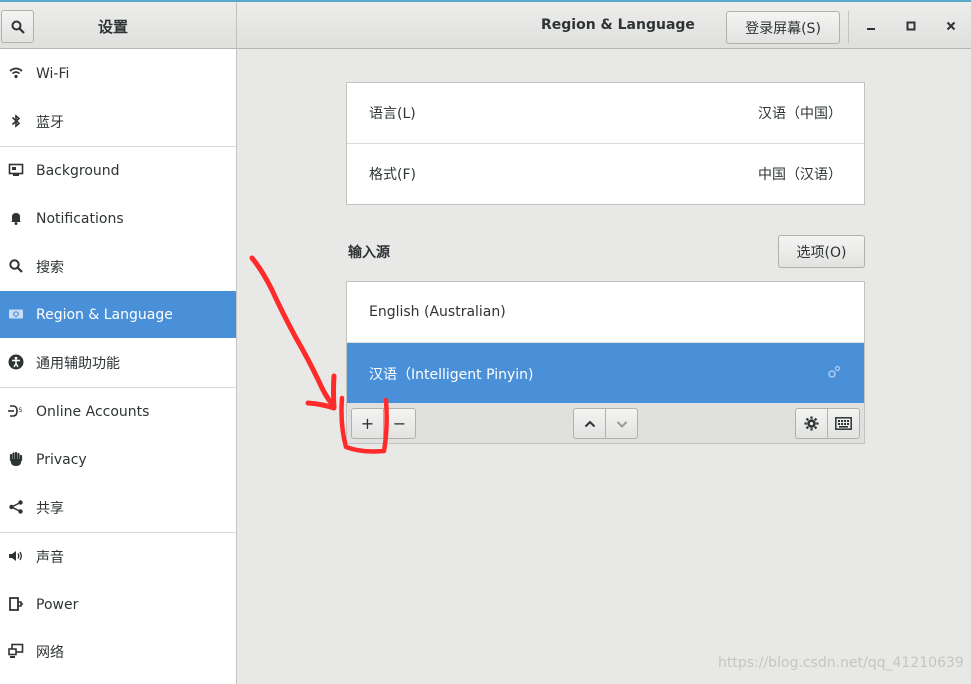 The width and height of the screenshot is (971, 684). Describe the element at coordinates (118, 507) in the screenshot. I see `sidebar-item-sharing: 共享` at that location.